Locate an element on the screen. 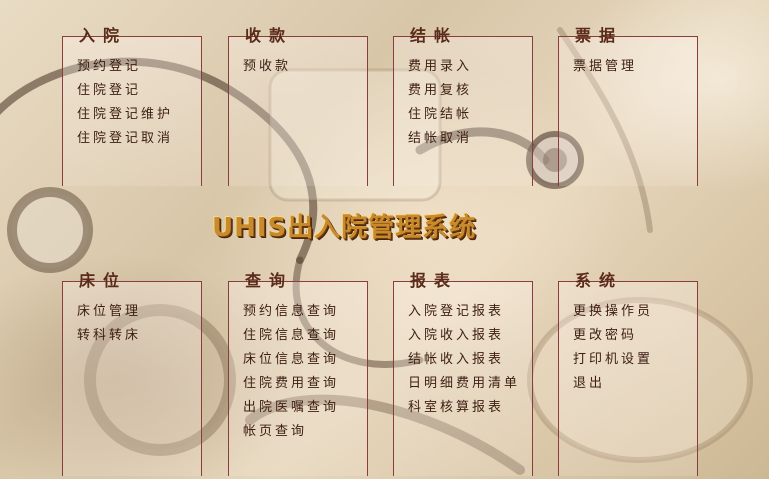 Image resolution: width=769 pixels, height=479 pixels. menu-item-bed-management: 床位管理 is located at coordinates (139, 313).